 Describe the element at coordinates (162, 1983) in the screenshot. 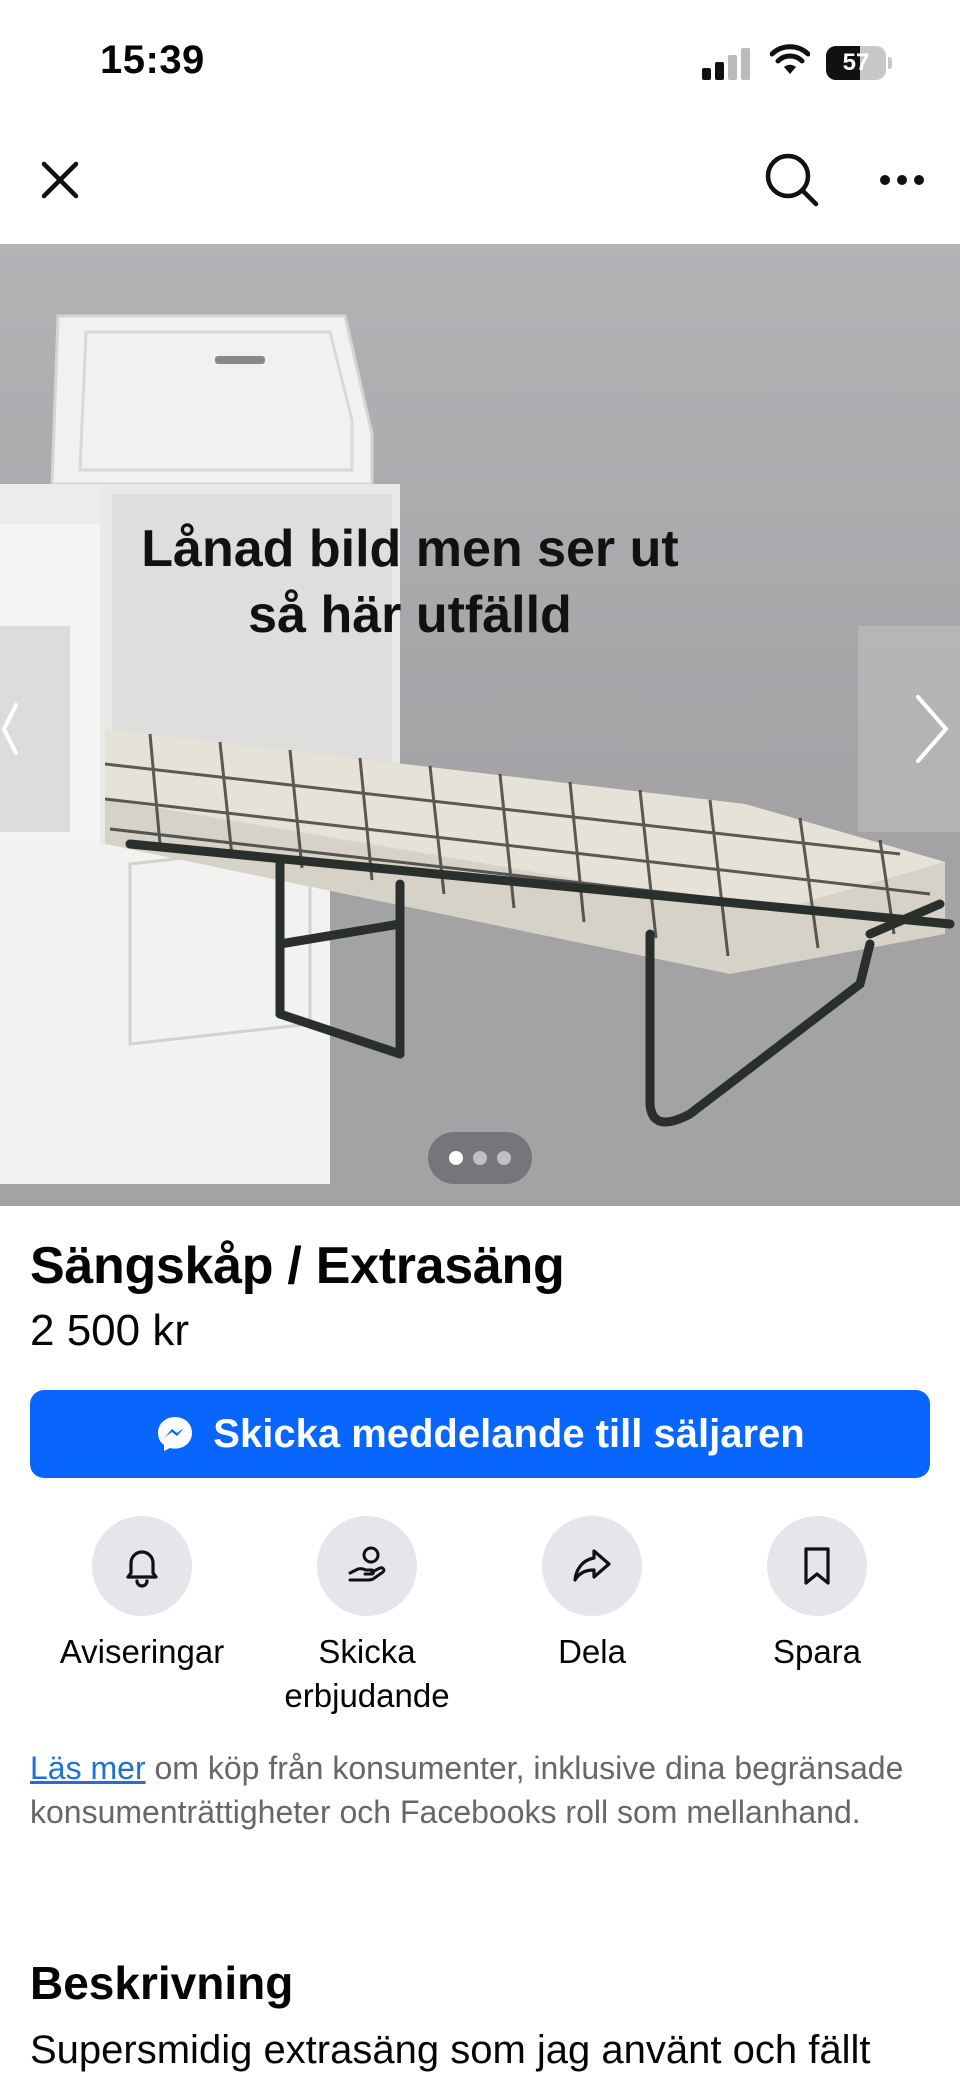

I see `description-heading: Beskrivning` at that location.